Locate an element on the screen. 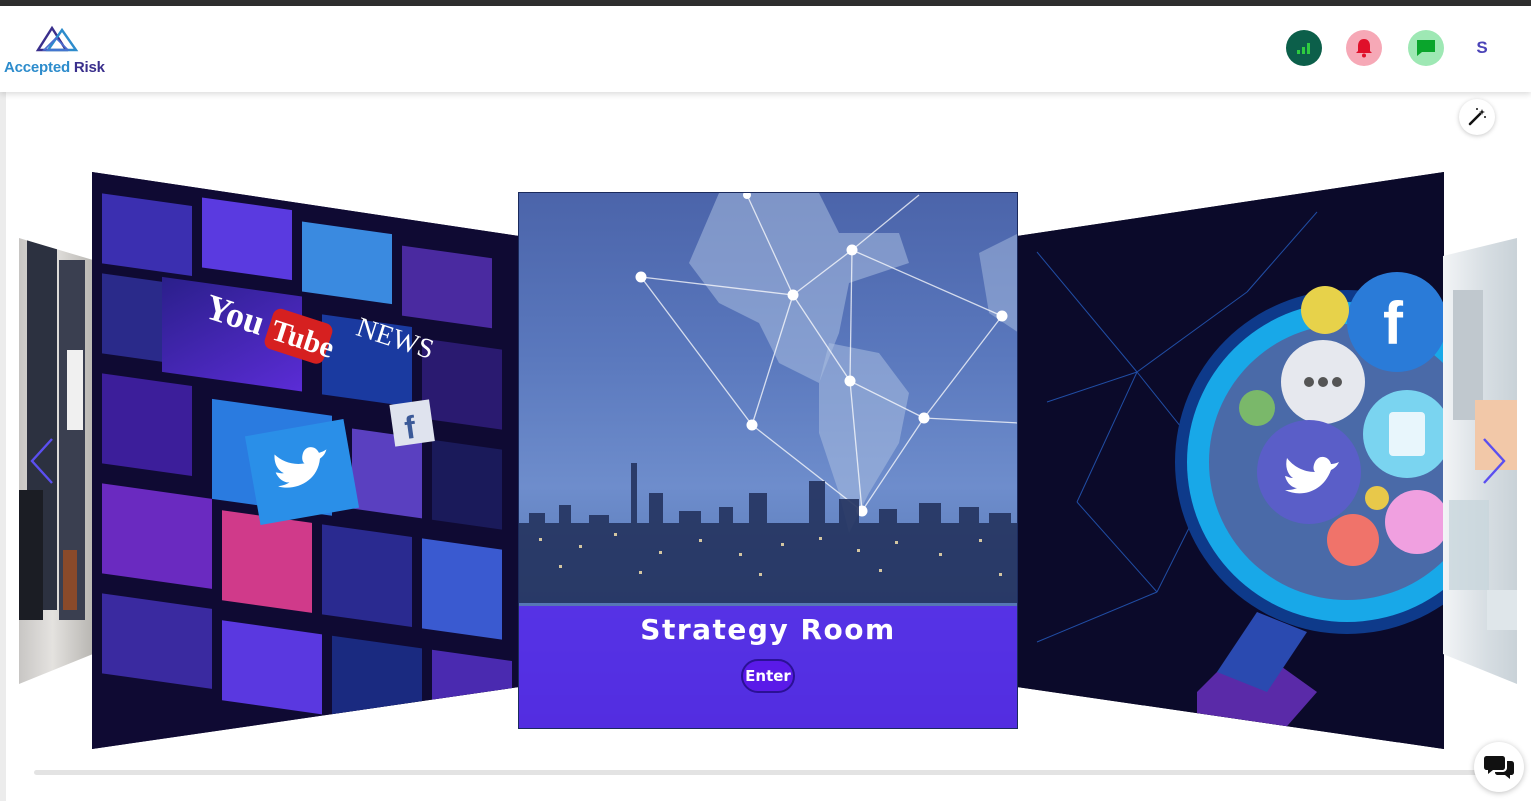 This screenshot has height=801, width=1531. magic-wand-icon is located at coordinates (1477, 117).